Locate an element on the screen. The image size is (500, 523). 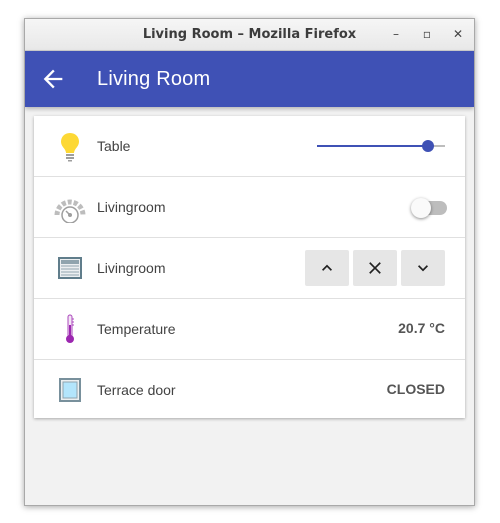
cover-close-button is located at coordinates (423, 268).